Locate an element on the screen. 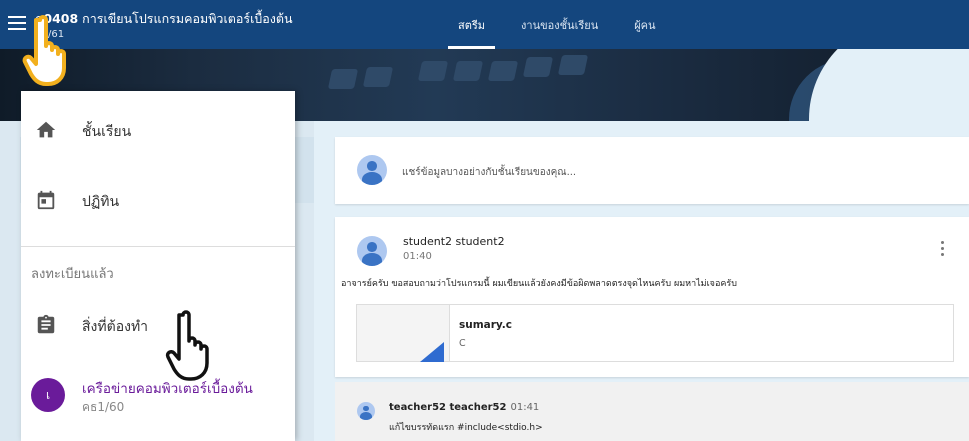  comment-author: teacher52 teacher52 01:41 is located at coordinates (464, 407).